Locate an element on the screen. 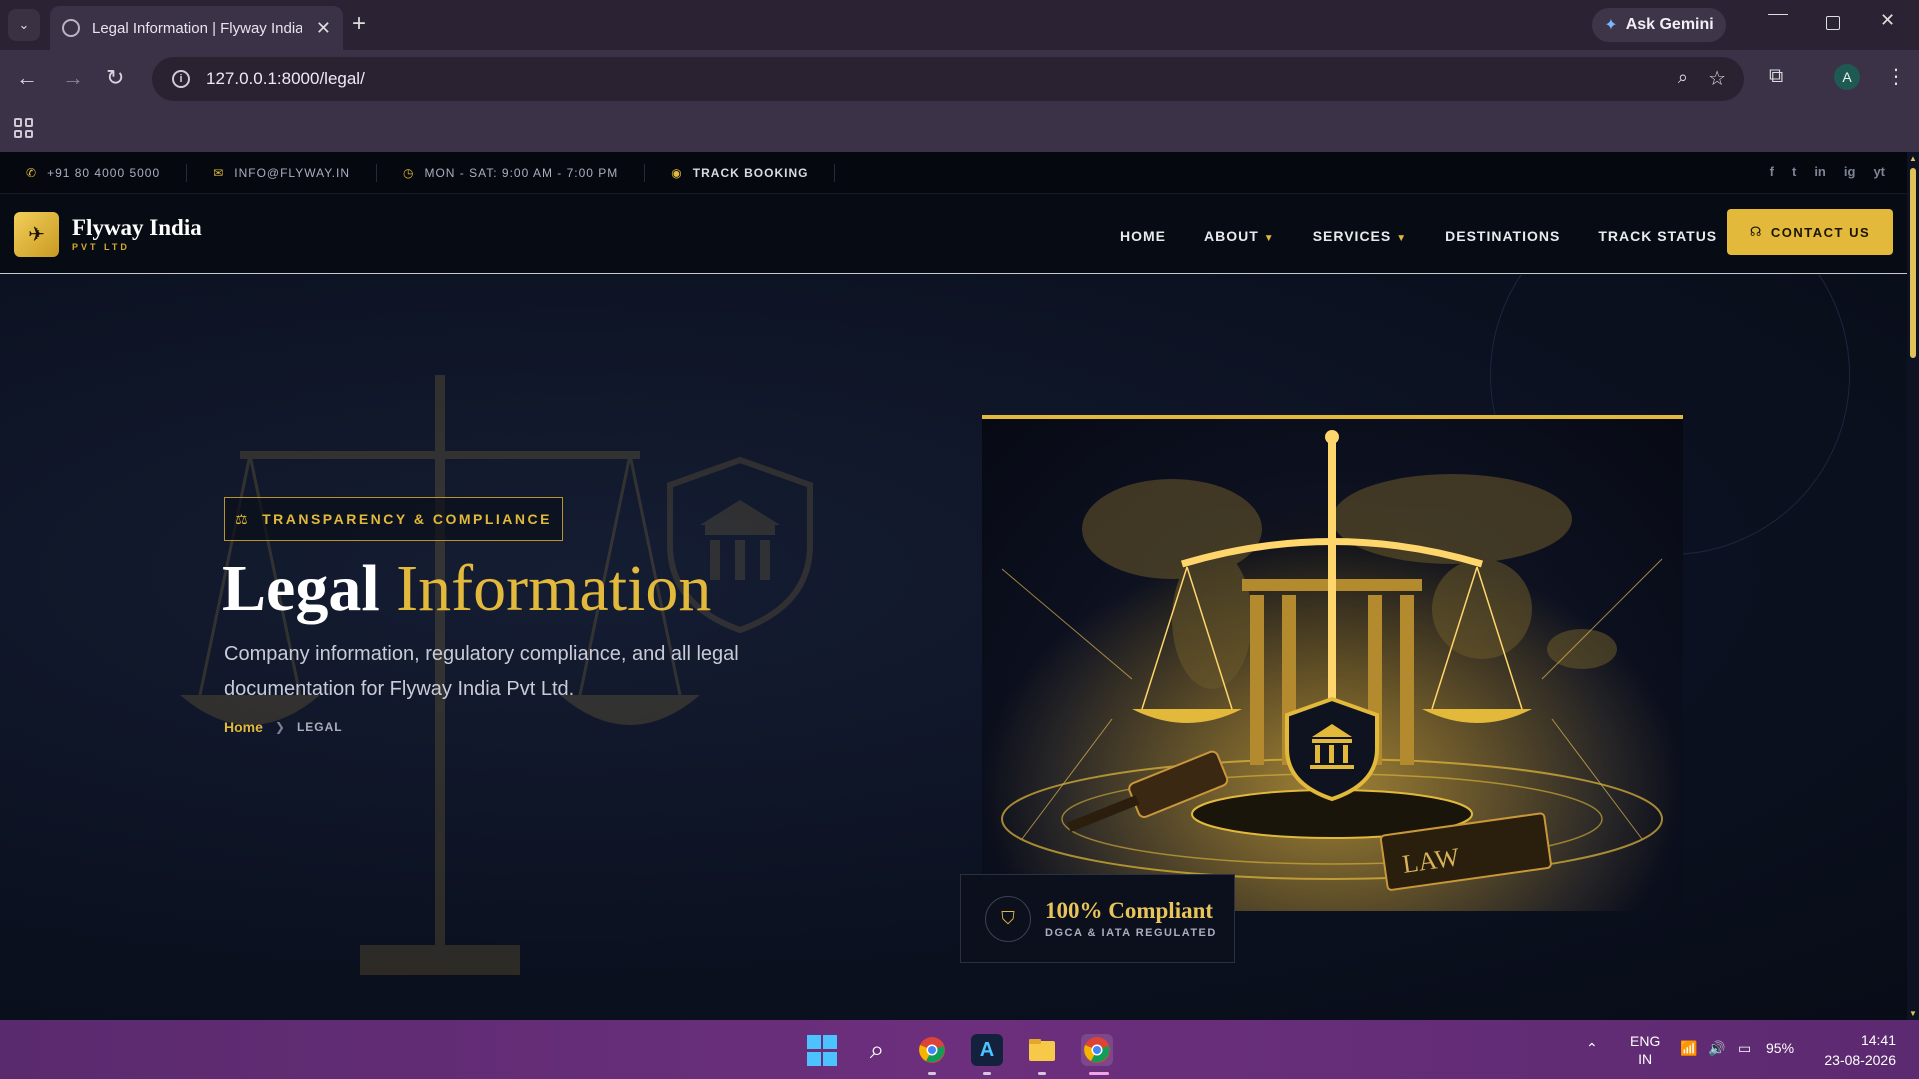 Image resolution: width=1919 pixels, height=1079 pixels. facebook-icon: f is located at coordinates (1772, 171).